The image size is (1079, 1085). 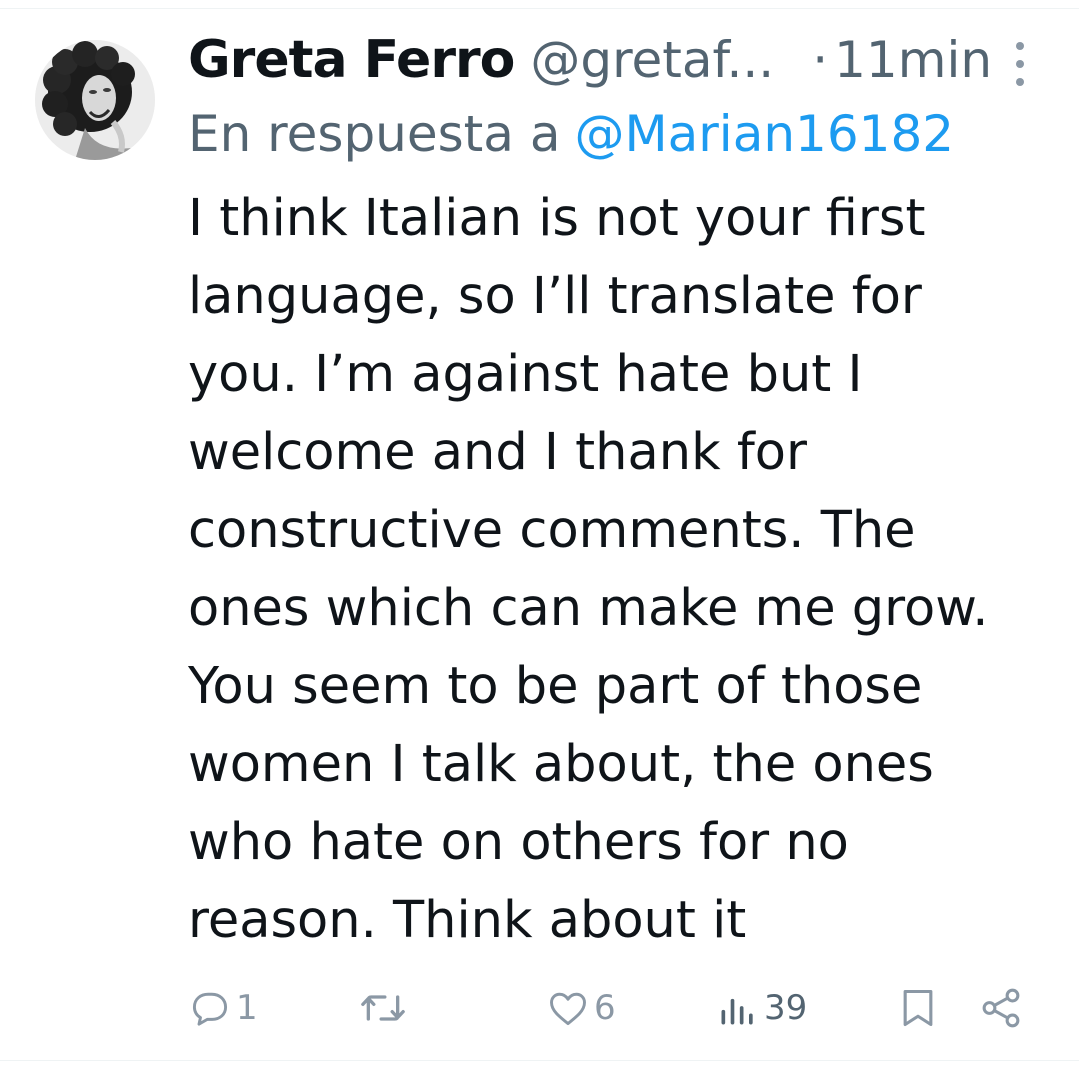 What do you see at coordinates (737, 1011) in the screenshot?
I see `views-icon` at bounding box center [737, 1011].